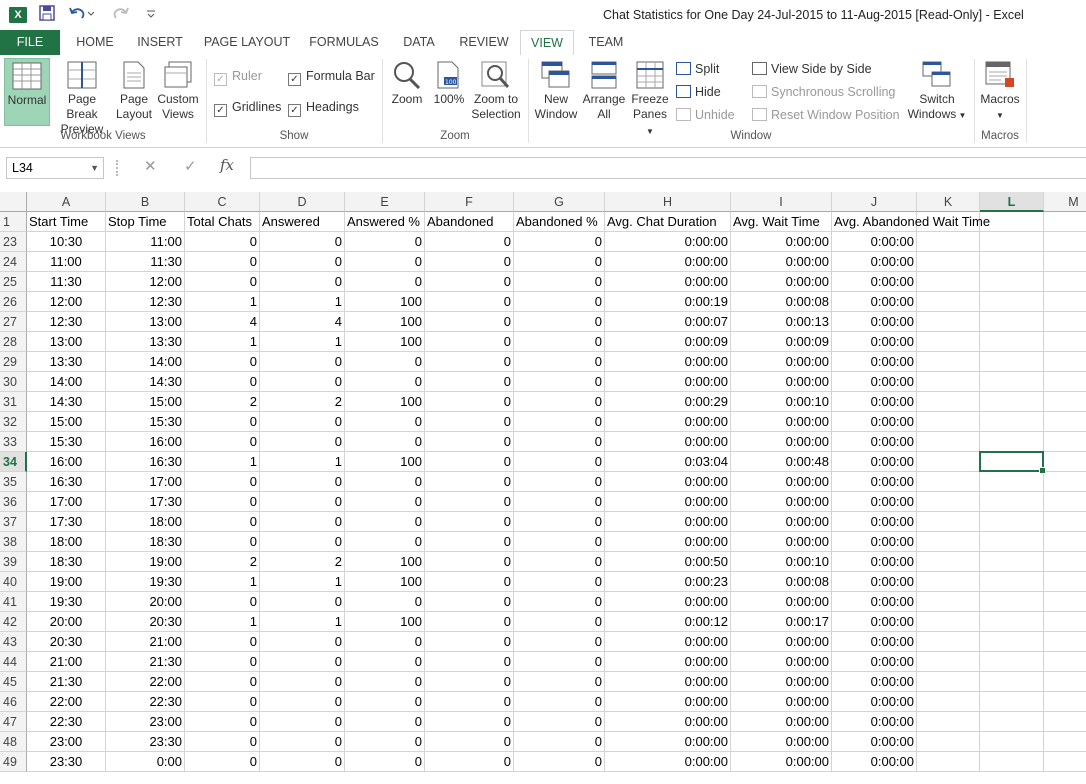  What do you see at coordinates (13, 482) in the screenshot?
I see `row-header: 35` at bounding box center [13, 482].